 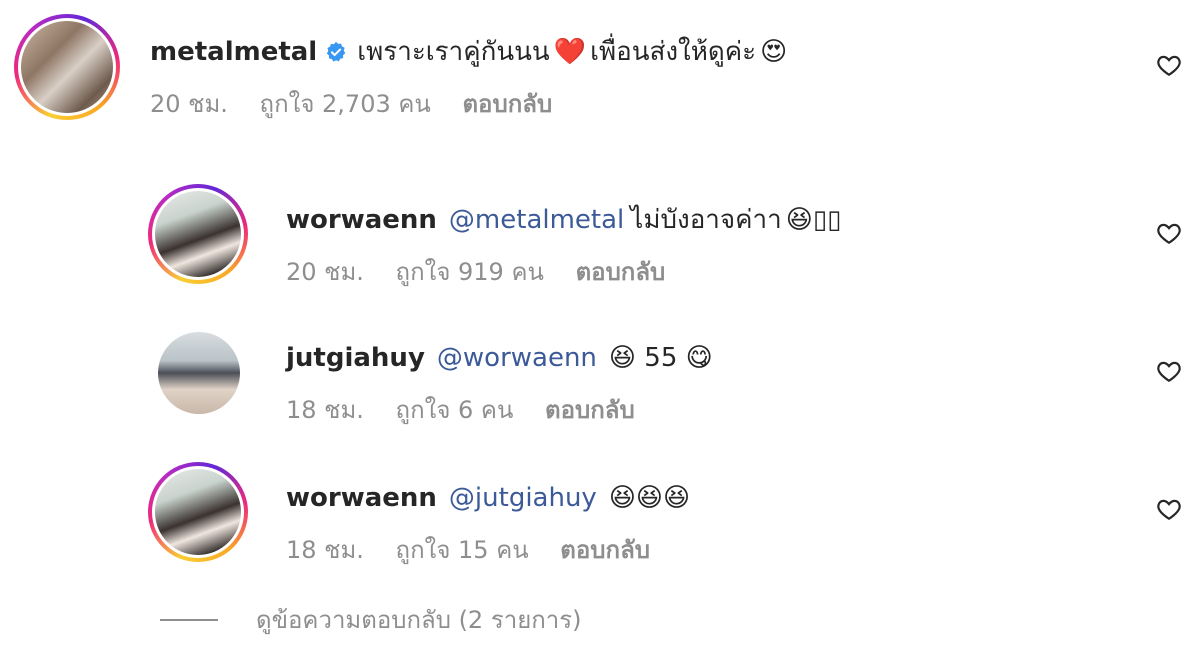 I want to click on comment-text: 😆 55 😋, so click(x=660, y=358).